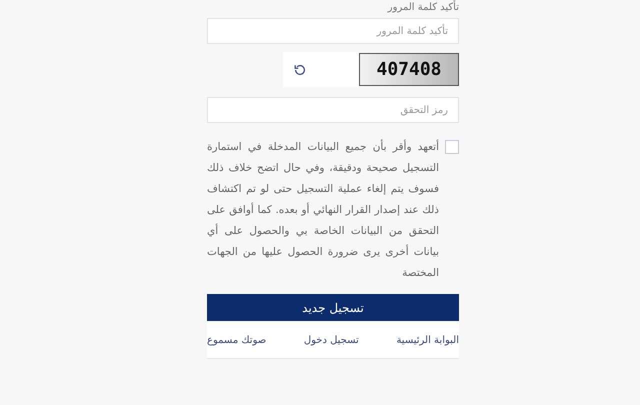  What do you see at coordinates (236, 340) in the screenshot?
I see `footer-link: صوتك مسموع` at bounding box center [236, 340].